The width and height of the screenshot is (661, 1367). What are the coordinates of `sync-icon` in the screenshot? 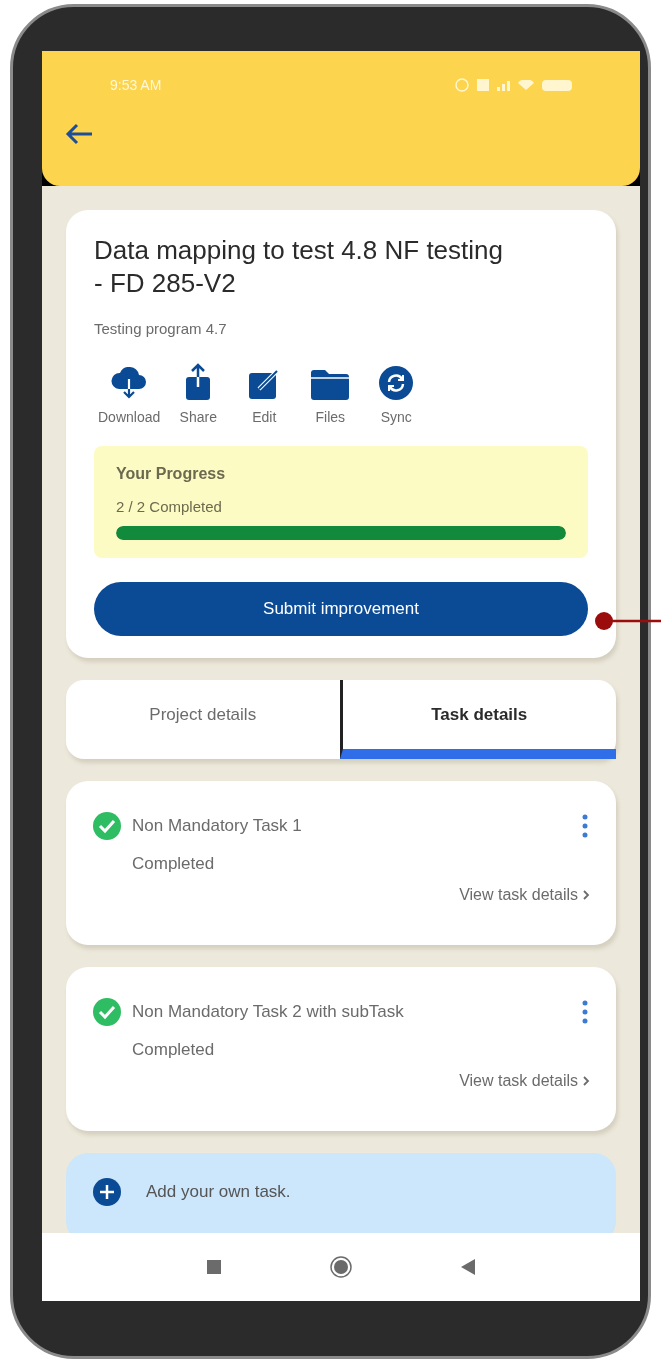 It's located at (396, 382).